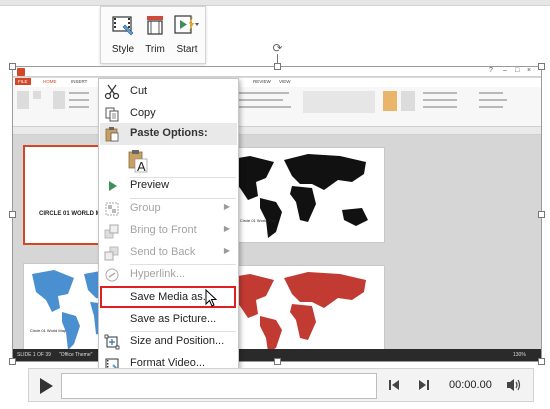 This screenshot has width=550, height=409. Describe the element at coordinates (79, 81) in the screenshot. I see `tab-insert: INSERT` at that location.